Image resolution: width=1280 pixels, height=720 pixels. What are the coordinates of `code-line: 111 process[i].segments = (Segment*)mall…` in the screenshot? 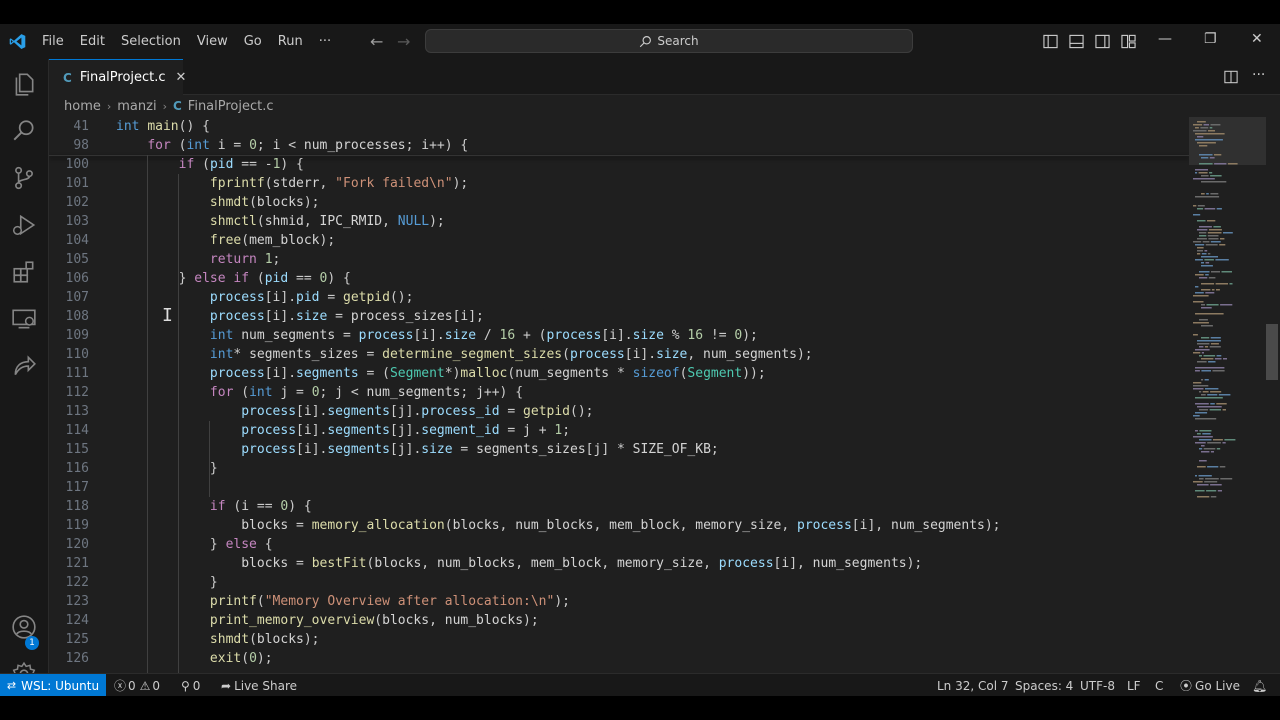 It's located at (407, 373).